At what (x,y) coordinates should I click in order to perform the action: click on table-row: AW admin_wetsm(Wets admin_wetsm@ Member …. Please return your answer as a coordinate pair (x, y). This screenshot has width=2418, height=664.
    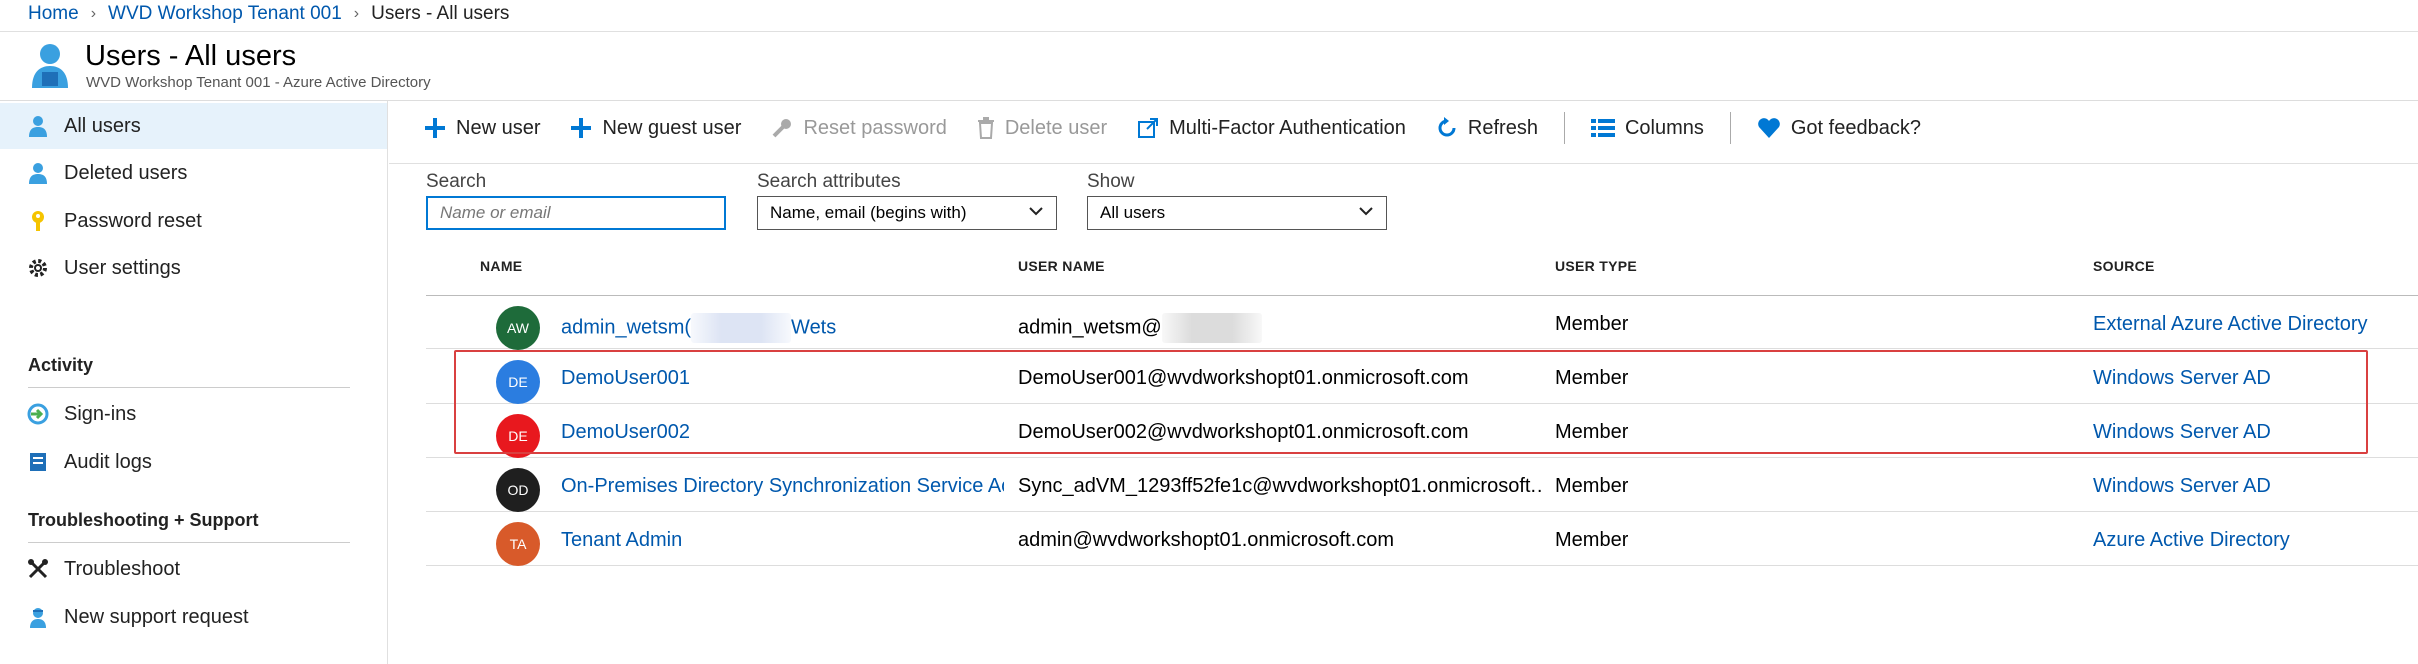
    Looking at the image, I should click on (1422, 322).